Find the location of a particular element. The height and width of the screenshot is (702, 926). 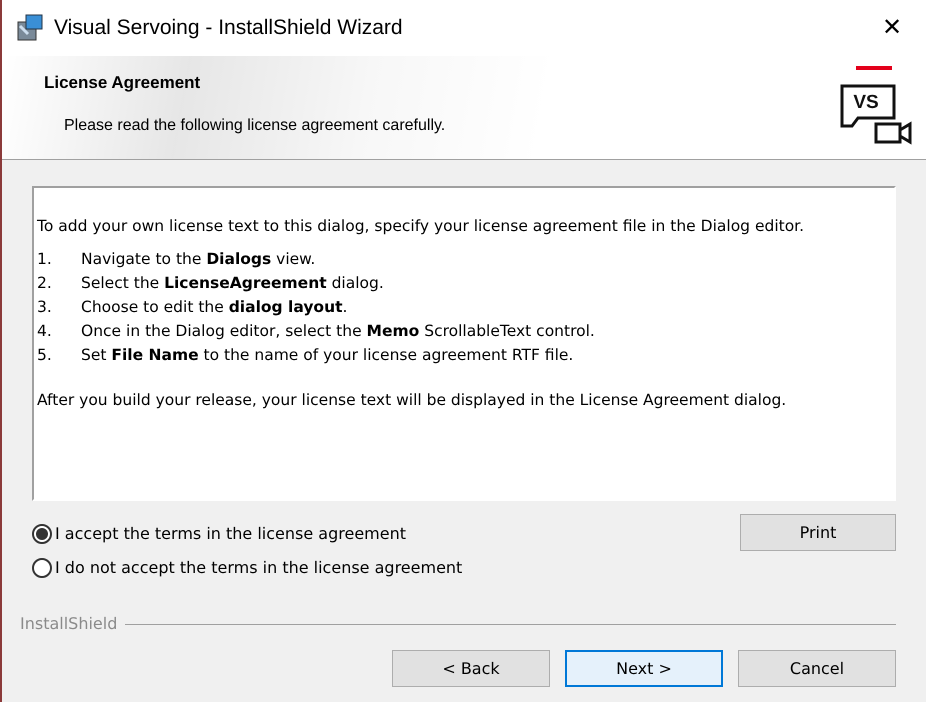

wizard-button: Cancel is located at coordinates (817, 668).